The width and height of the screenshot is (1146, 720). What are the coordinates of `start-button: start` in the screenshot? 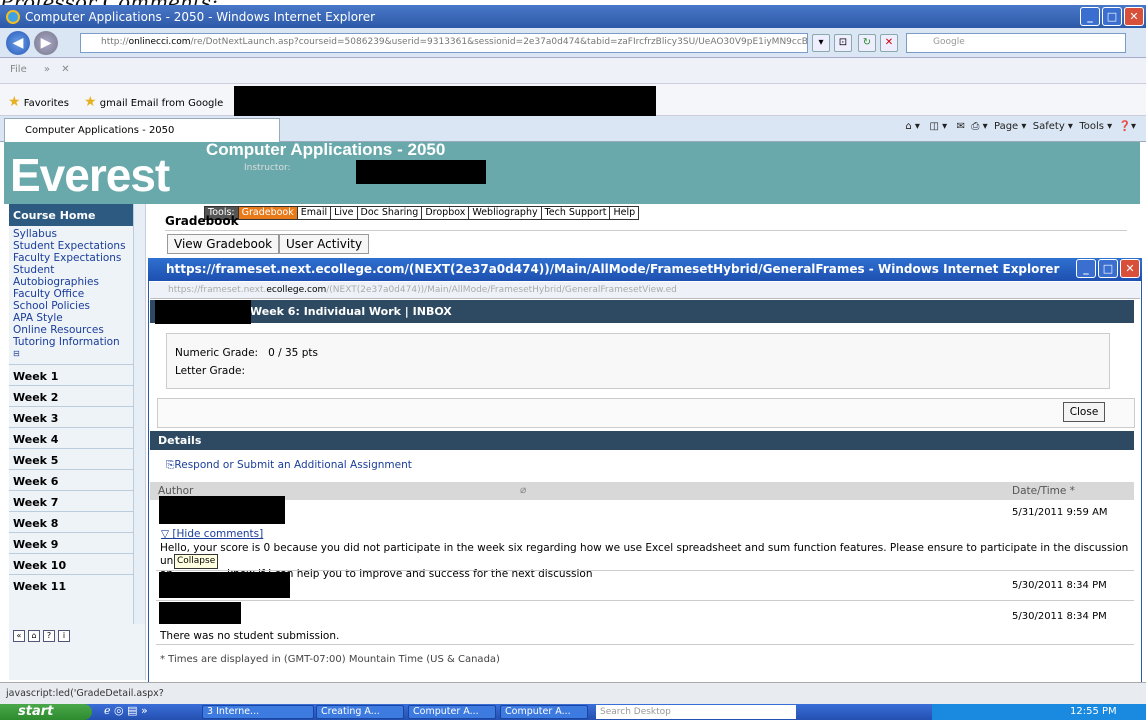 It's located at (46, 712).